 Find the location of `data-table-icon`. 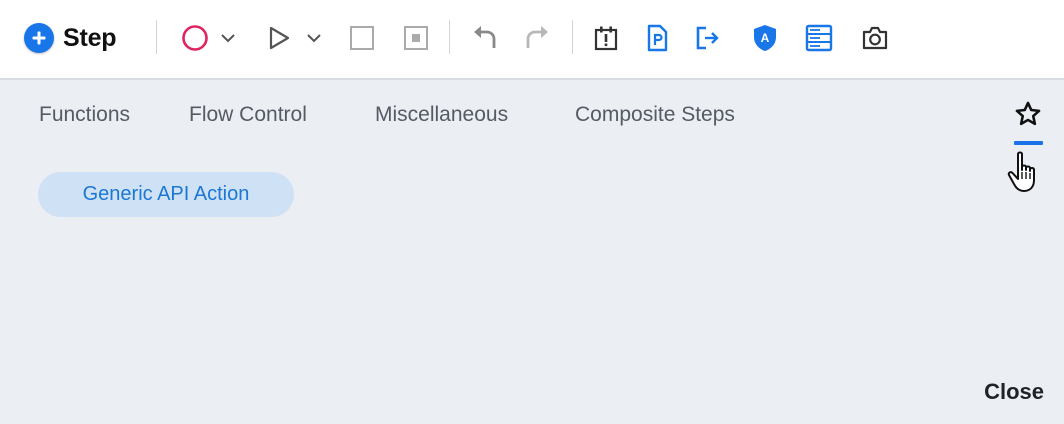

data-table-icon is located at coordinates (819, 38).